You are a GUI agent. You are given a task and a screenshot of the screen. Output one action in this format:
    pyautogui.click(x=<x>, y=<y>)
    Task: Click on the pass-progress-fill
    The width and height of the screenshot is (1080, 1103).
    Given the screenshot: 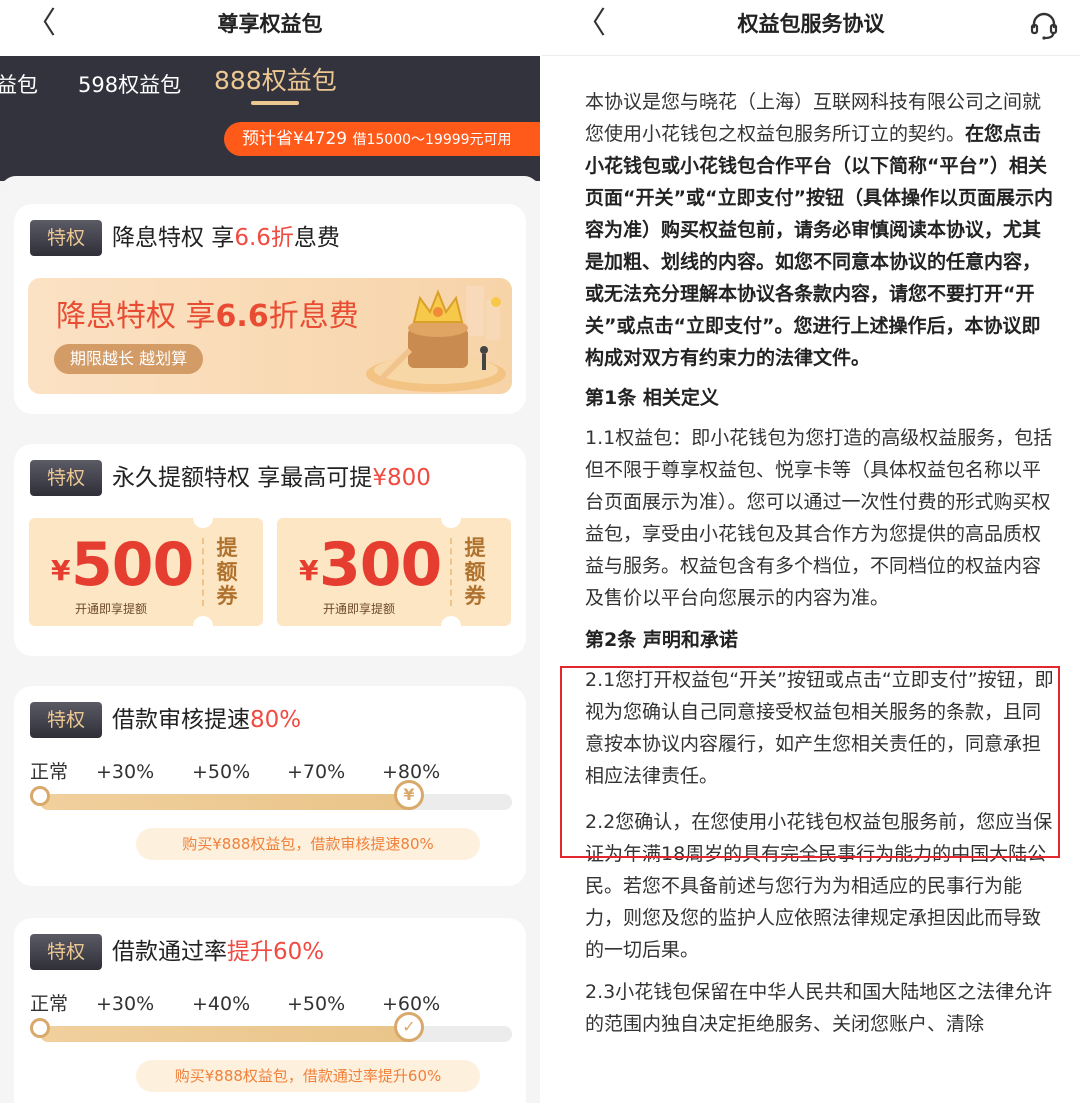 What is the action you would take?
    pyautogui.click(x=229, y=1034)
    